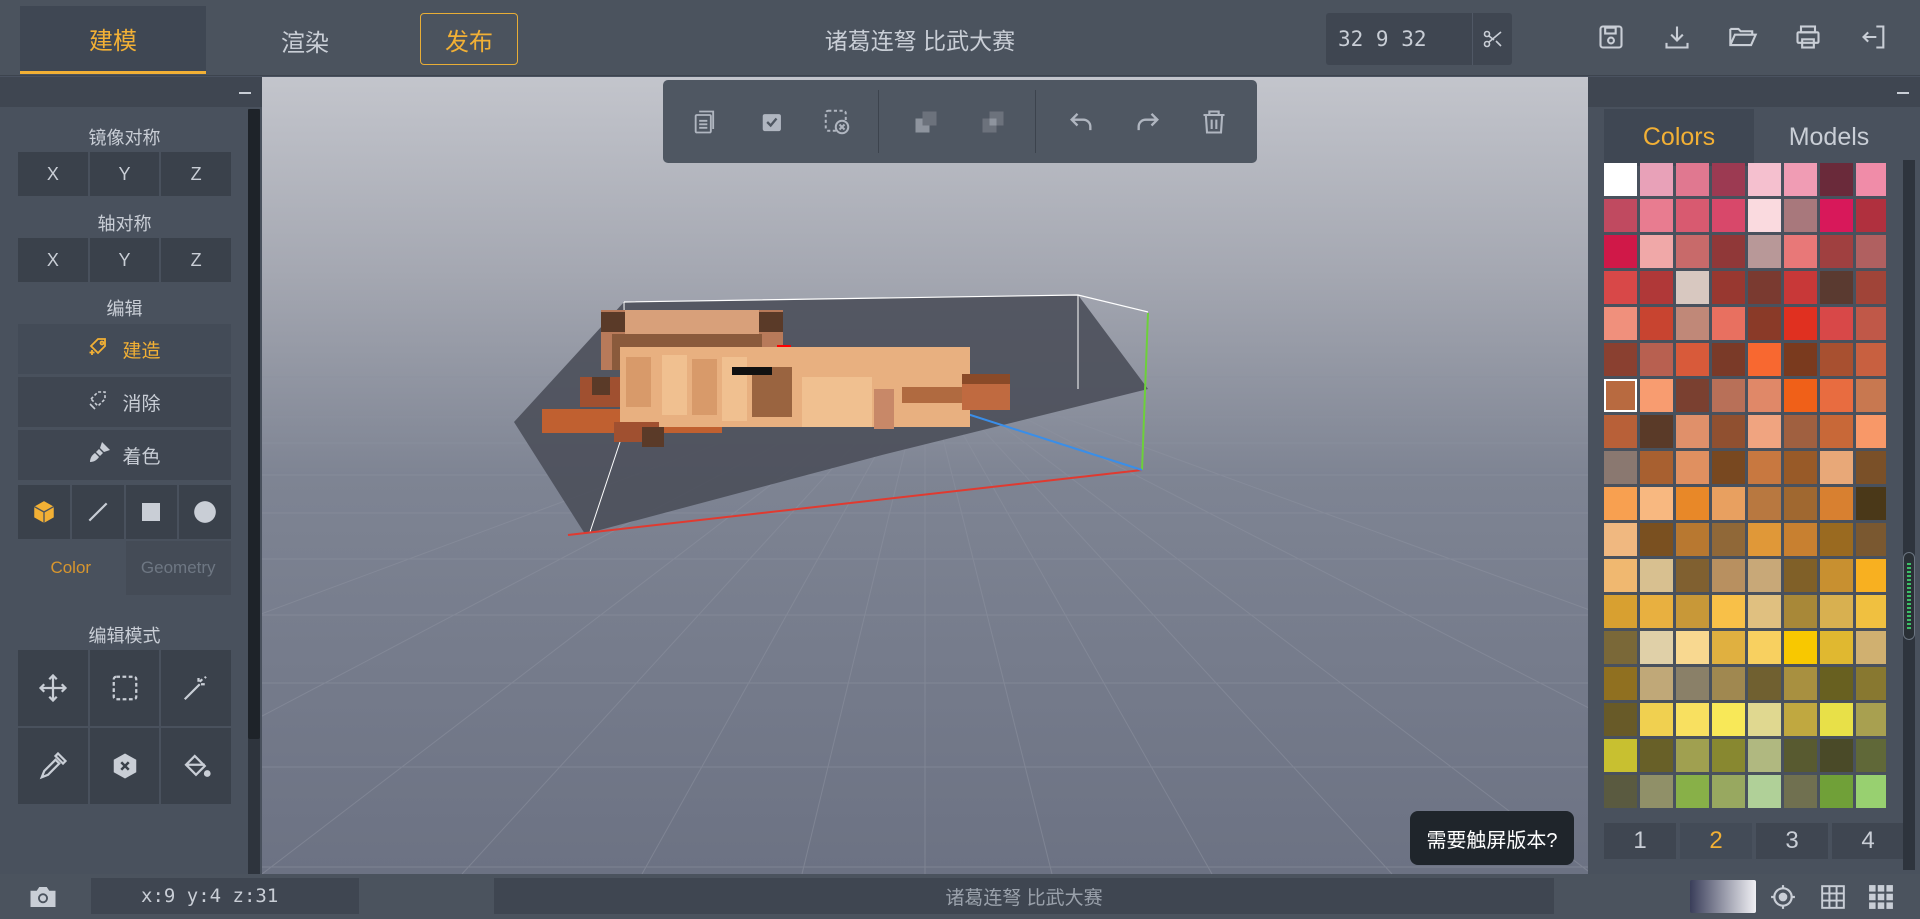 Image resolution: width=1920 pixels, height=919 pixels. What do you see at coordinates (124, 688) in the screenshot?
I see `select-box-icon` at bounding box center [124, 688].